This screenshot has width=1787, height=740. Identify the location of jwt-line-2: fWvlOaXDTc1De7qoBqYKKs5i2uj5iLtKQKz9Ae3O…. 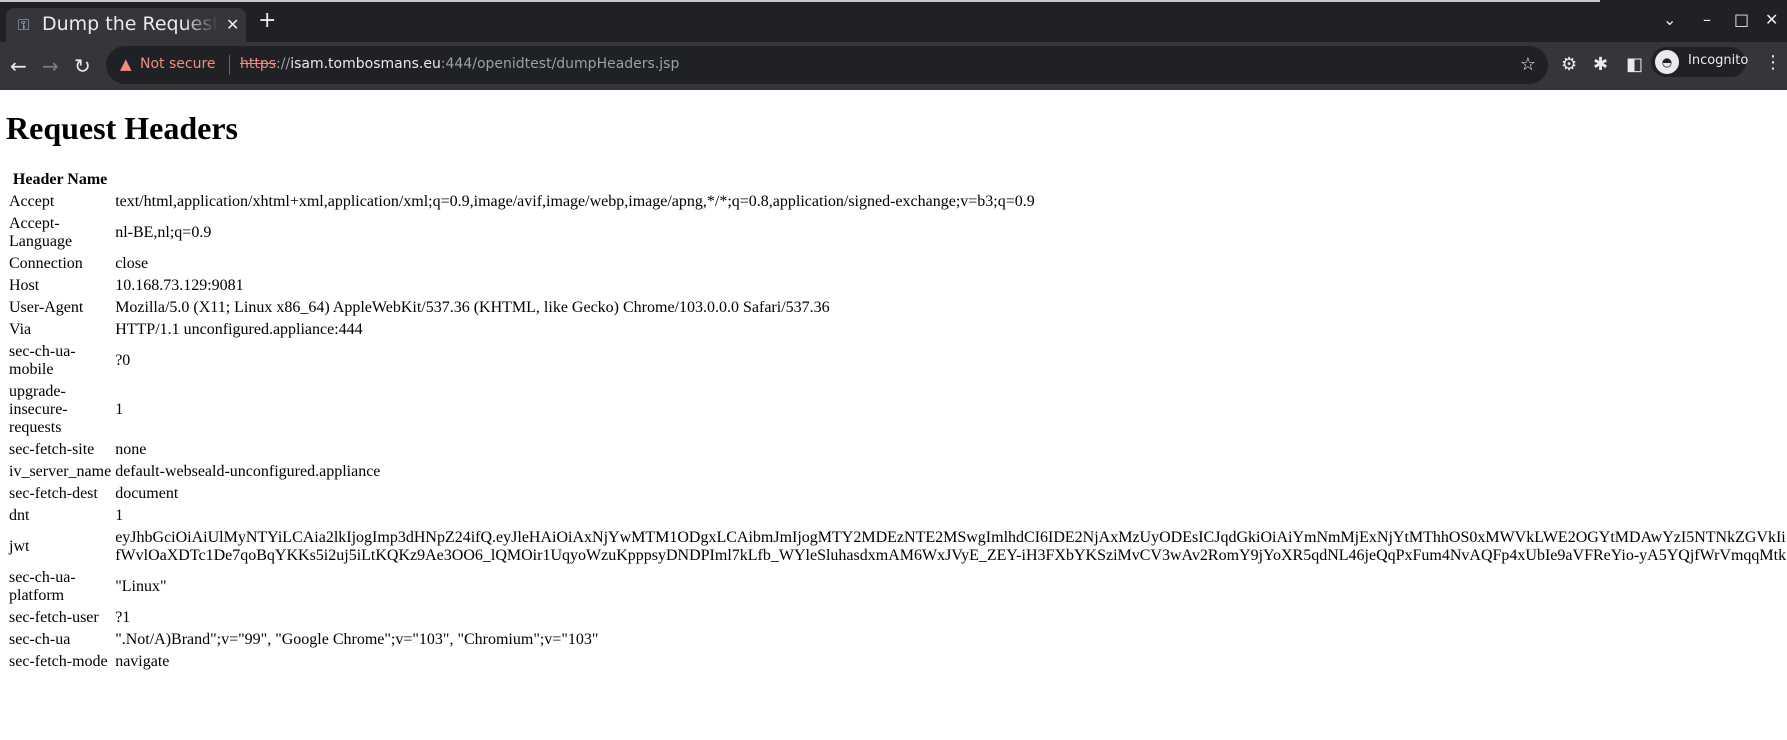
(951, 555).